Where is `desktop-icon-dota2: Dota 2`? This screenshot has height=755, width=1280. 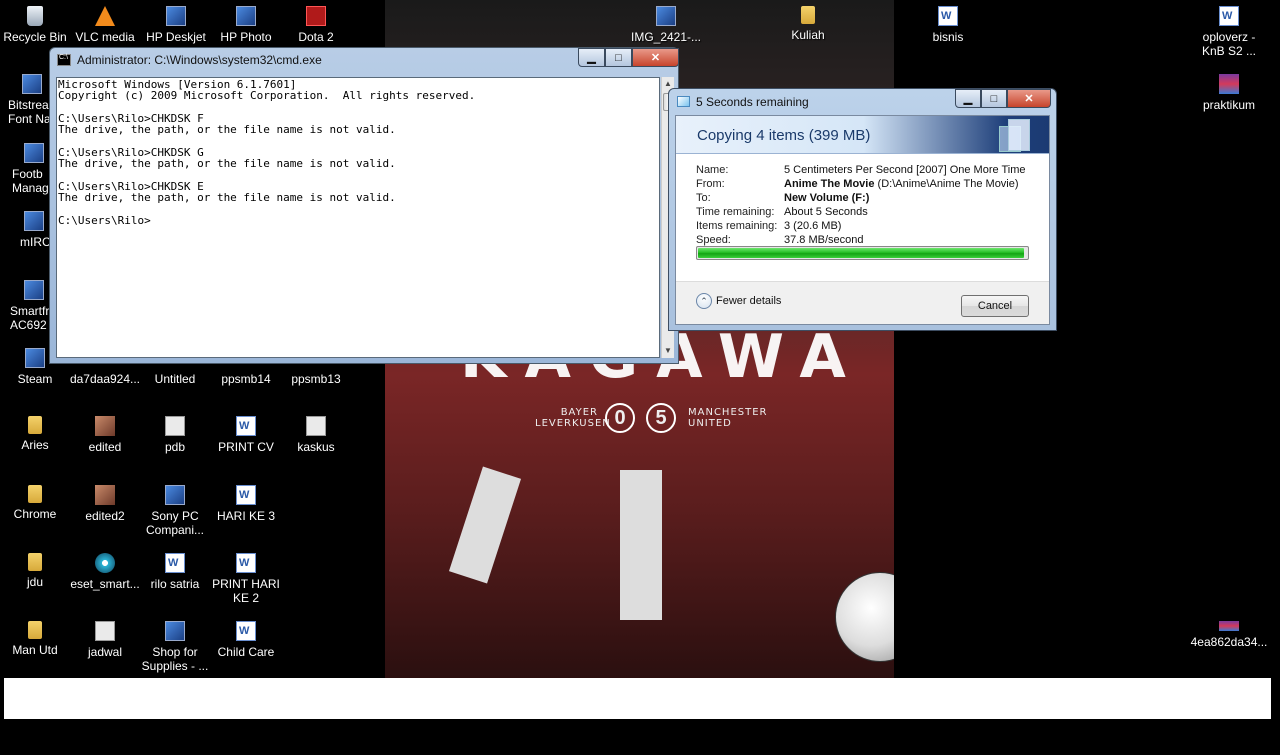 desktop-icon-dota2: Dota 2 is located at coordinates (316, 25).